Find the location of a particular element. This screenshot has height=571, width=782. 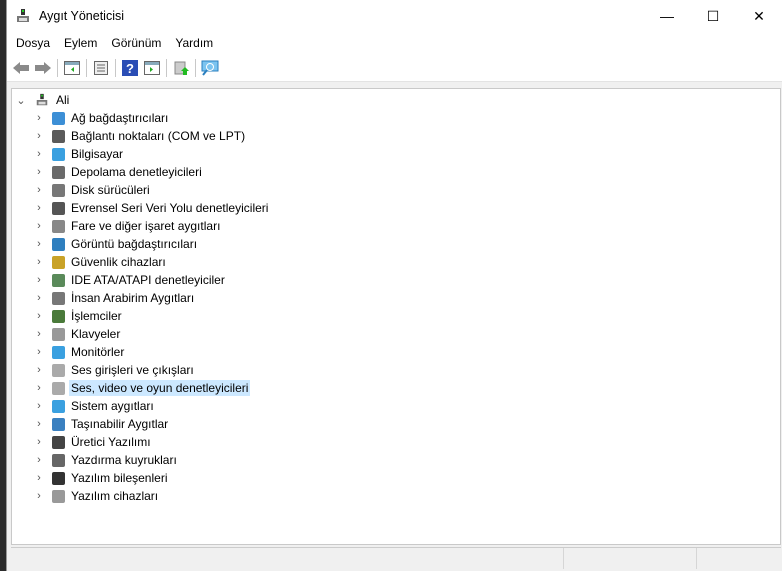

tree-item: › Ses, video ve oyun denetleyicileri is located at coordinates (141, 388).